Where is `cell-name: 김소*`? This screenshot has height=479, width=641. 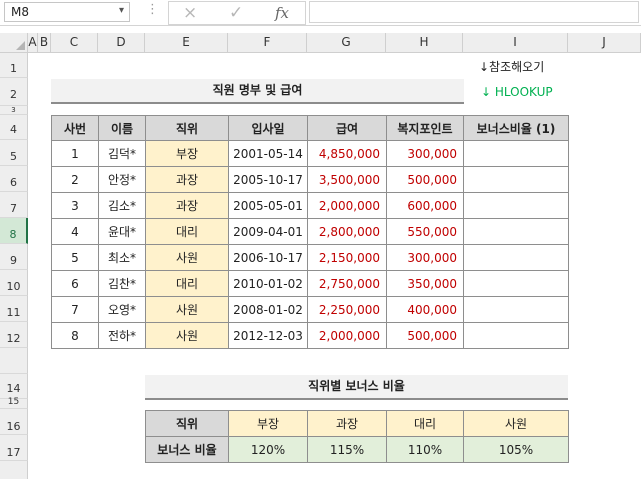 cell-name: 김소* is located at coordinates (122, 205).